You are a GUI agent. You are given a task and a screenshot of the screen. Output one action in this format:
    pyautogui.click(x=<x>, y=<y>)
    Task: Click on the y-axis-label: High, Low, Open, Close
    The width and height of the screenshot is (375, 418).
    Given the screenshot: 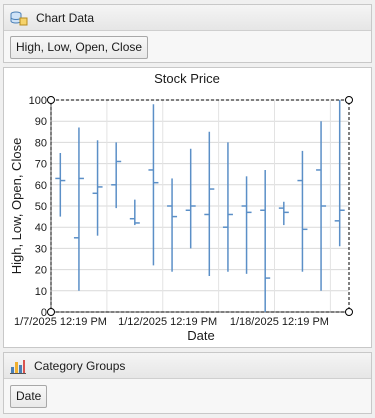 What is the action you would take?
    pyautogui.click(x=16, y=206)
    